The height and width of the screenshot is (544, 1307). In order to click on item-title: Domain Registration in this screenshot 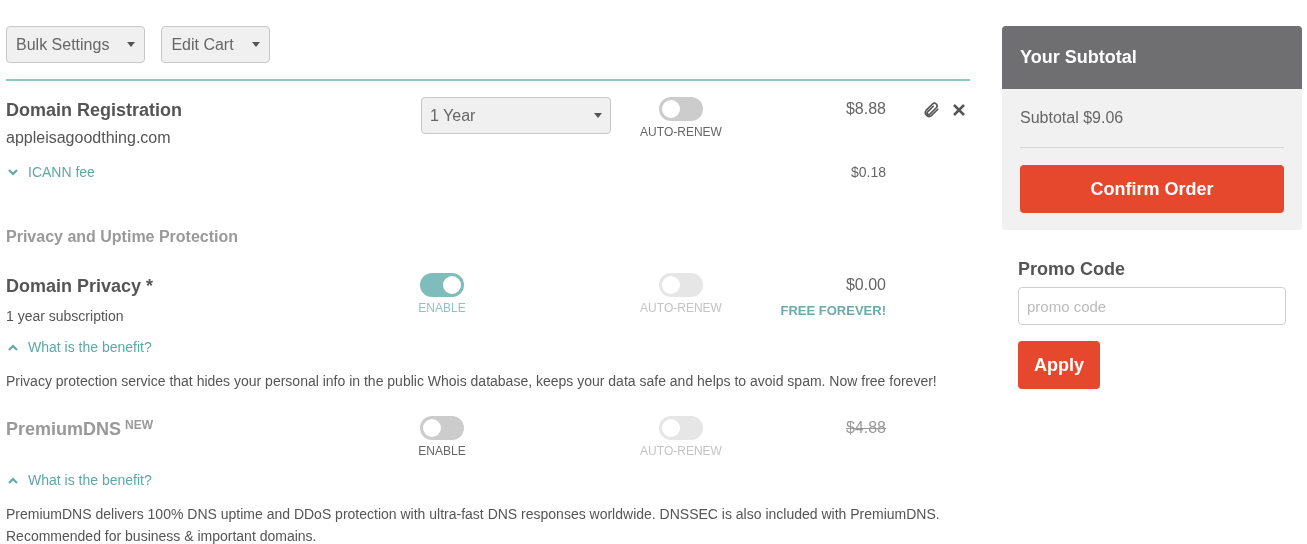, I will do `click(95, 110)`.